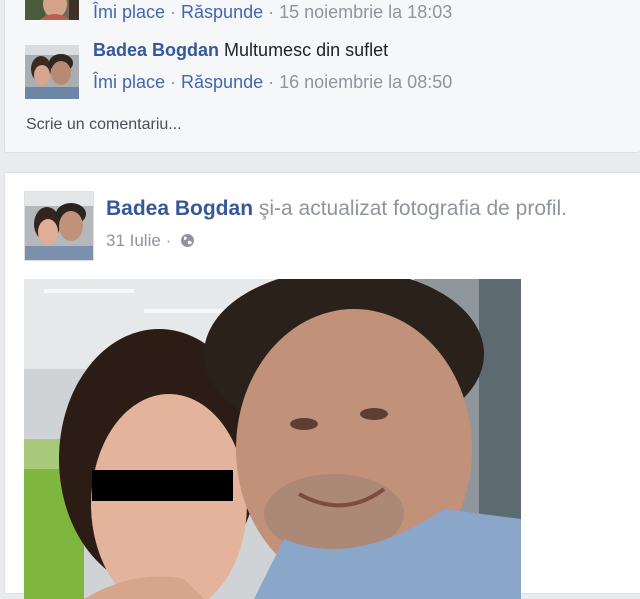 This screenshot has height=599, width=640. Describe the element at coordinates (187, 240) in the screenshot. I see `globe-icon` at that location.